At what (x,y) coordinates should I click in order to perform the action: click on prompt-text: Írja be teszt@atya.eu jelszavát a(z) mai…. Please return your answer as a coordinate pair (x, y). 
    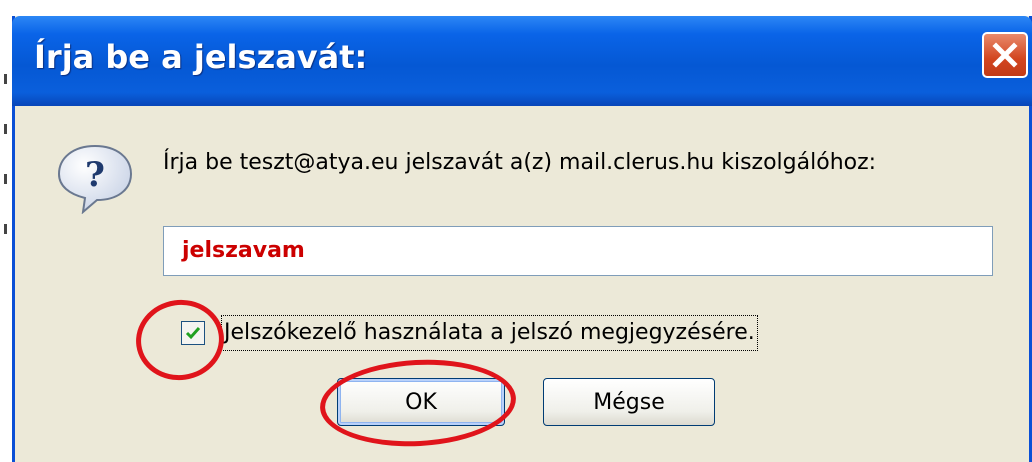
    Looking at the image, I should click on (520, 162).